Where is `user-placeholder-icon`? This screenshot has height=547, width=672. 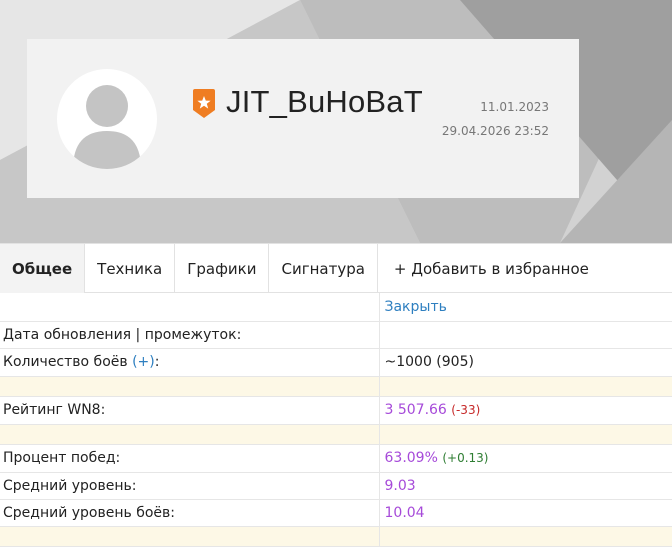 user-placeholder-icon is located at coordinates (107, 127).